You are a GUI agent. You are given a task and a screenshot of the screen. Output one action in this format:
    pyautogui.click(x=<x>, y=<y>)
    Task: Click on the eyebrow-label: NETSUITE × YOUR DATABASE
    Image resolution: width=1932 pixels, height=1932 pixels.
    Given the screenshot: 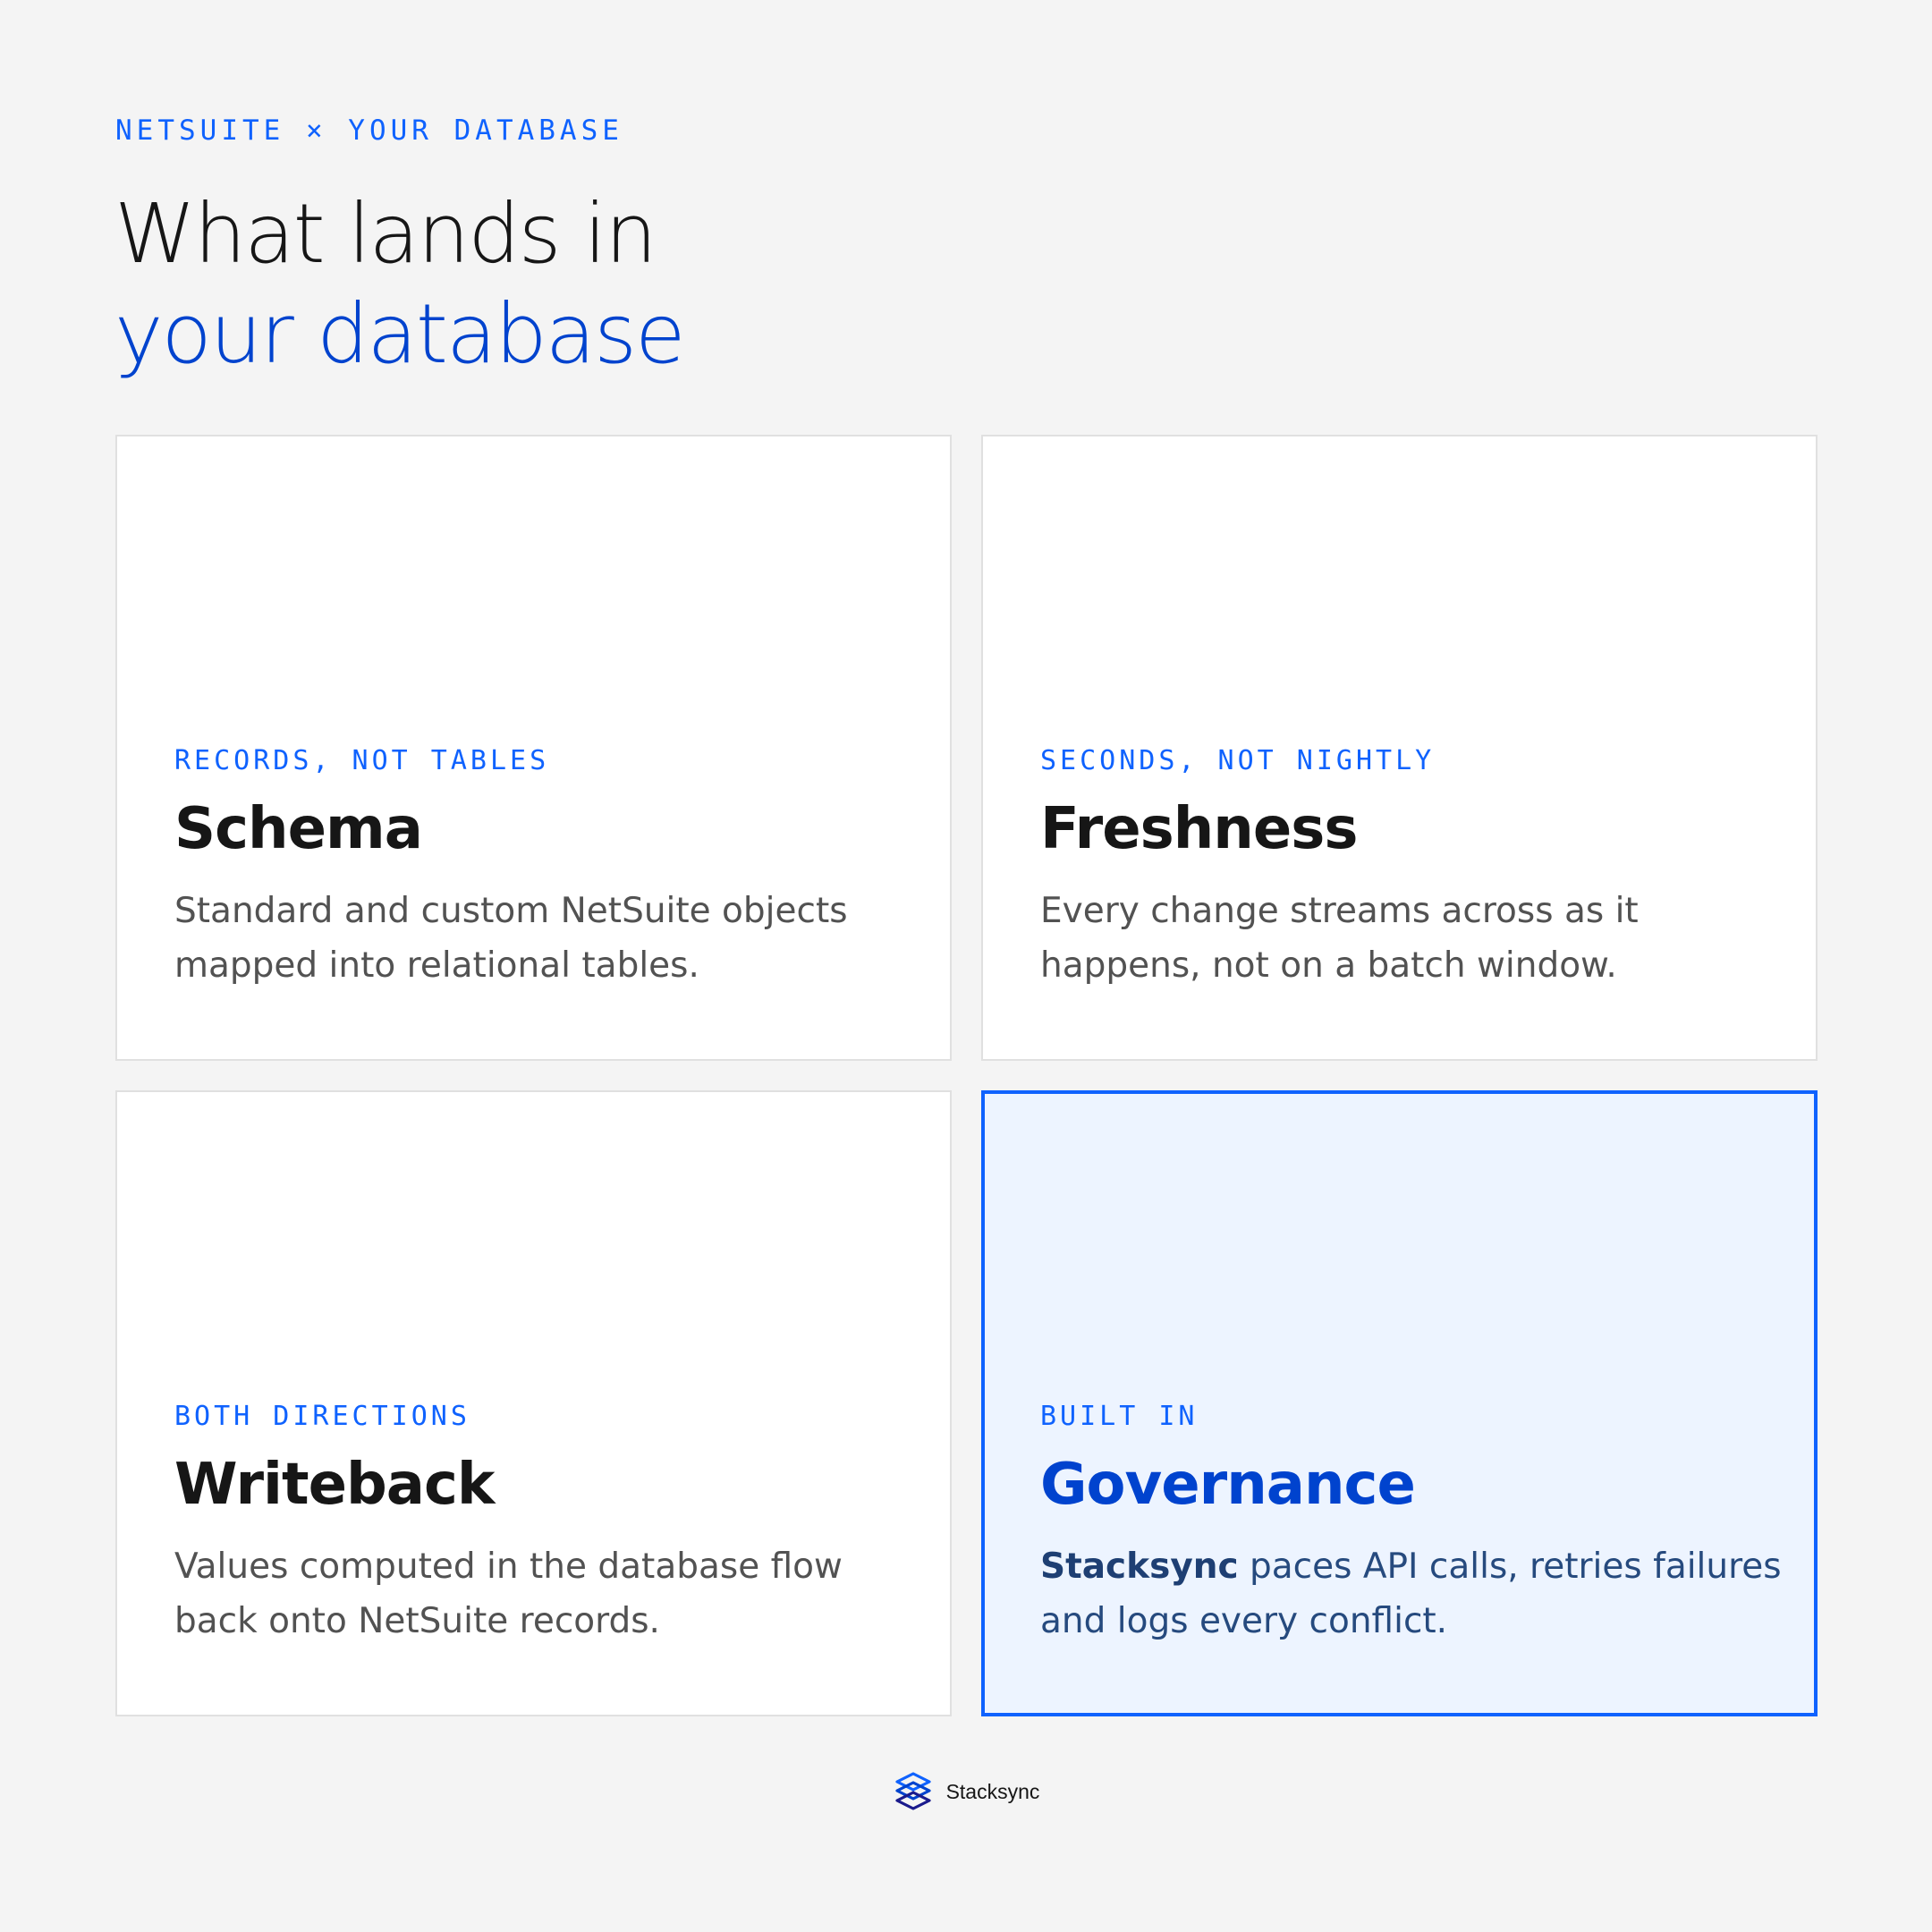 What is the action you would take?
    pyautogui.click(x=369, y=130)
    